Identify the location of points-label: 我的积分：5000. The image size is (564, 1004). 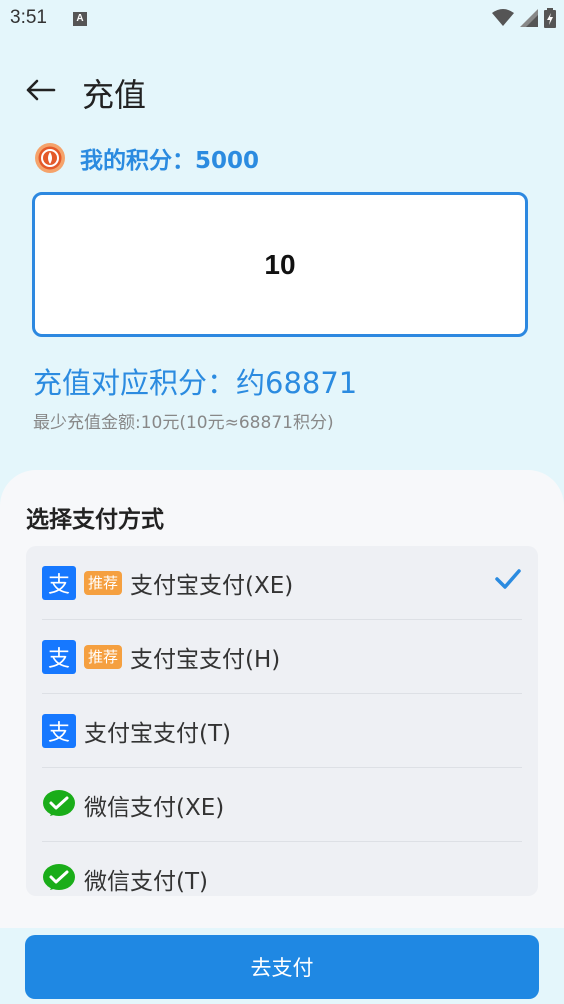
(170, 161).